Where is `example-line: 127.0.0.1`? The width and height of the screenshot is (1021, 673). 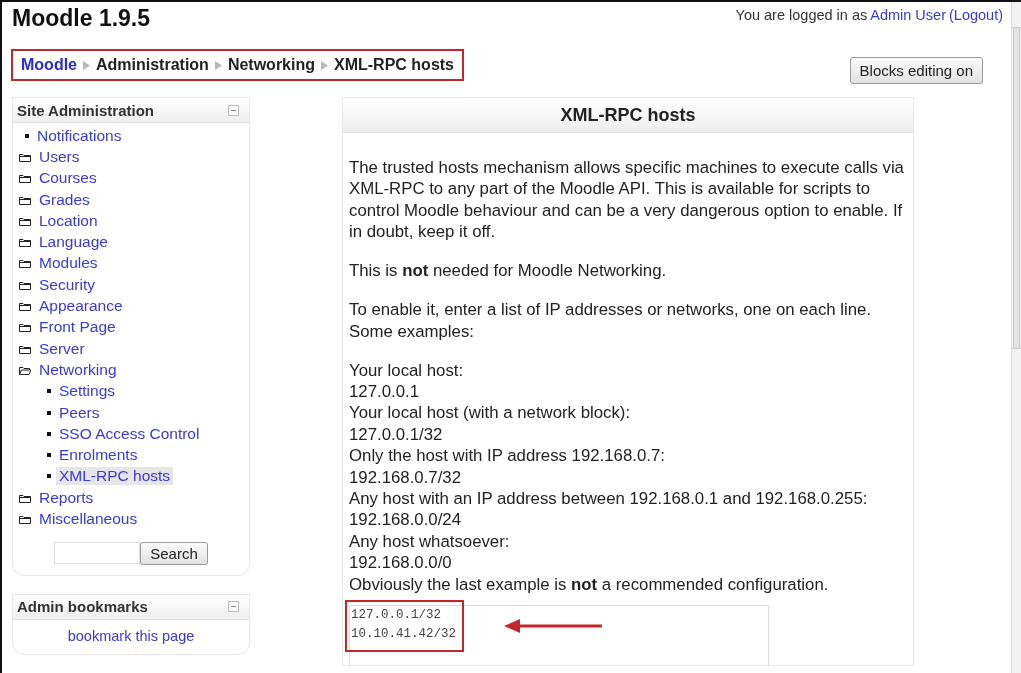 example-line: 127.0.0.1 is located at coordinates (384, 392).